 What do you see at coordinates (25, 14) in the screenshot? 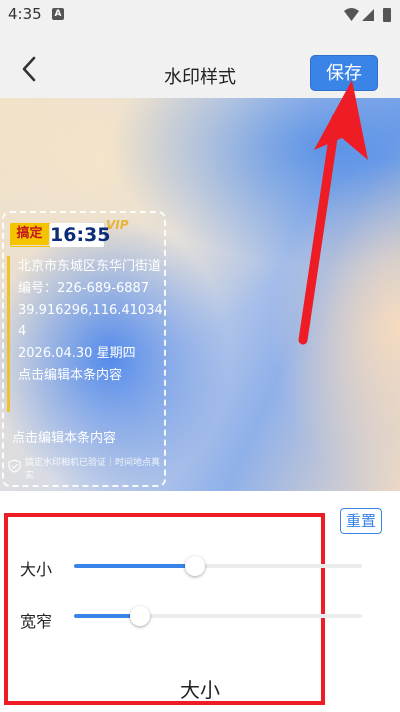
I see `status-time: 4:35` at bounding box center [25, 14].